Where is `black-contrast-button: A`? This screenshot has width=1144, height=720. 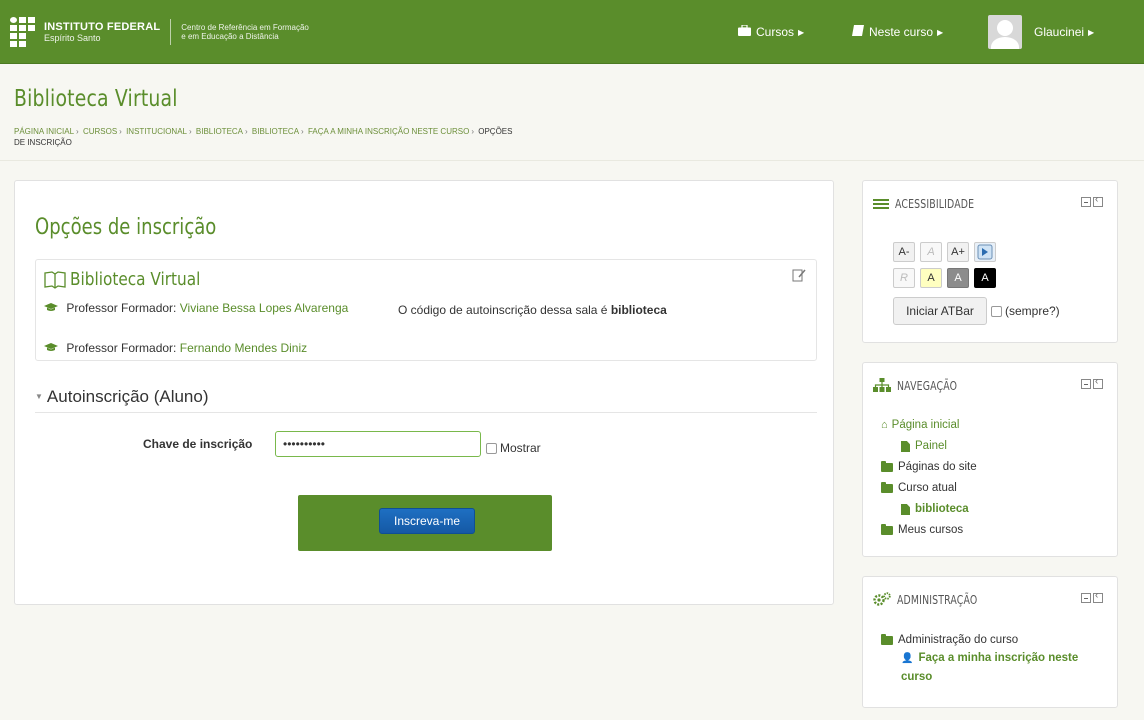
black-contrast-button: A is located at coordinates (985, 278).